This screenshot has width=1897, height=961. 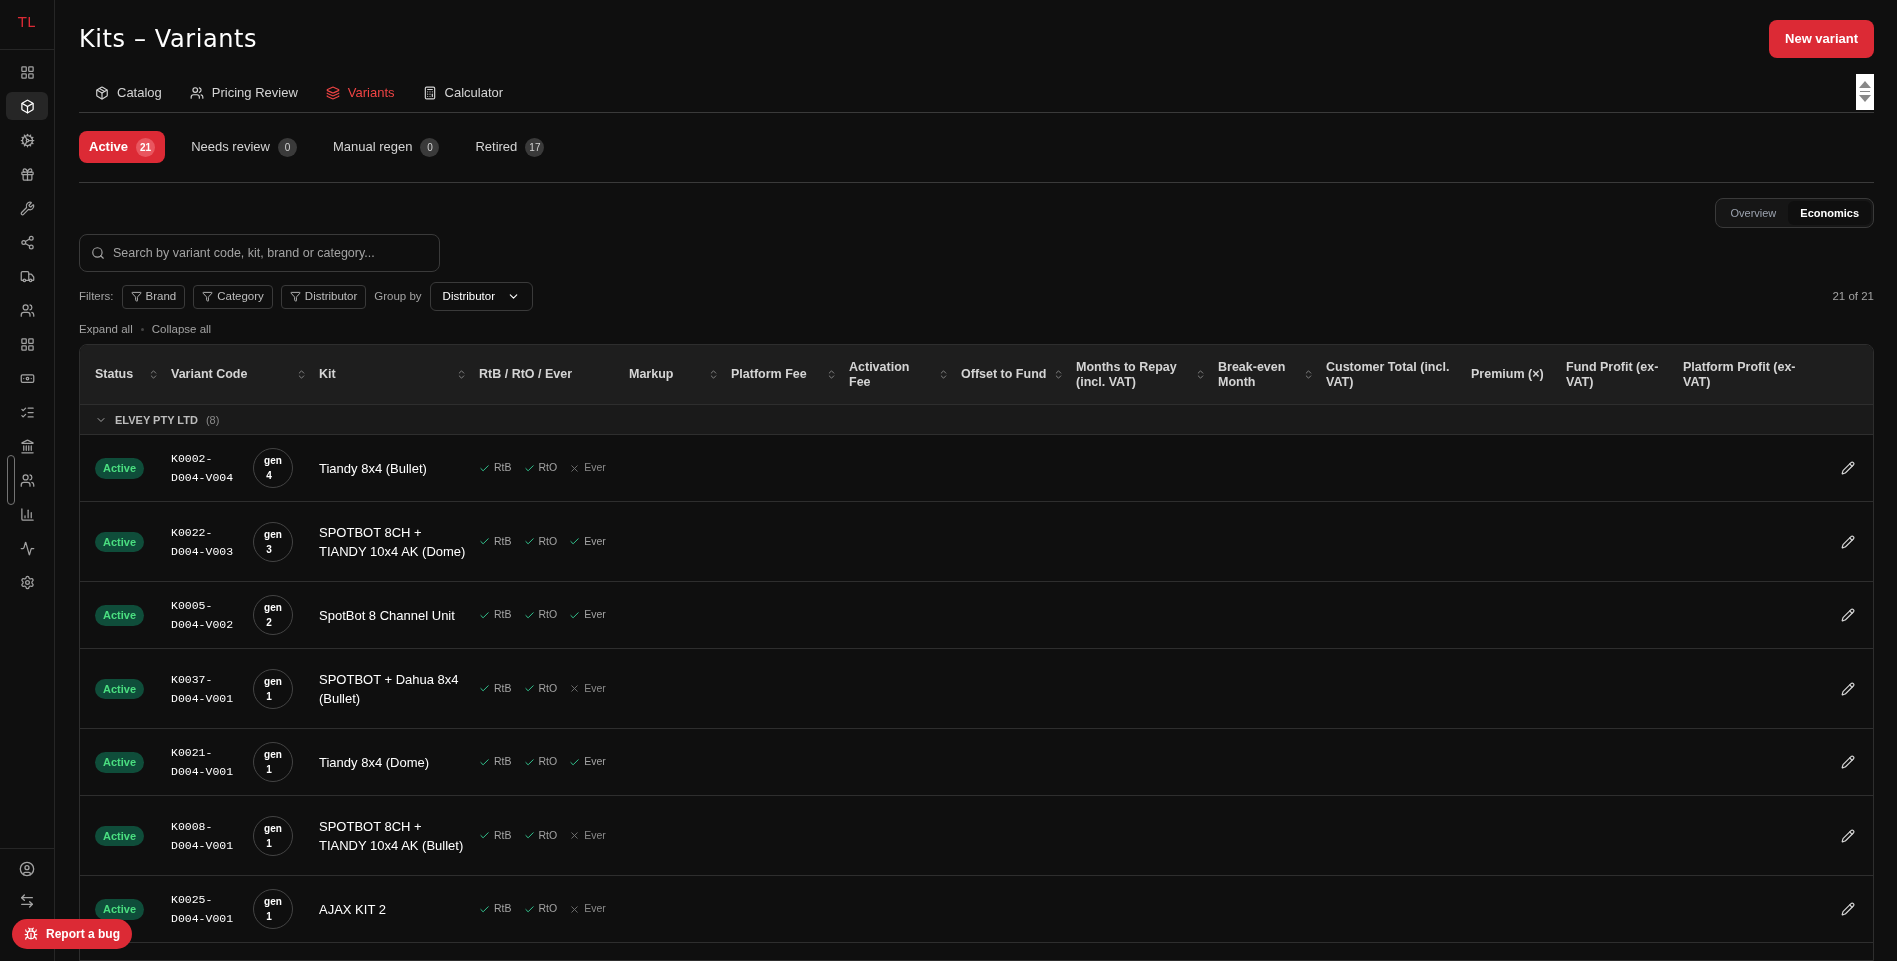 I want to click on gift-icon, so click(x=27, y=174).